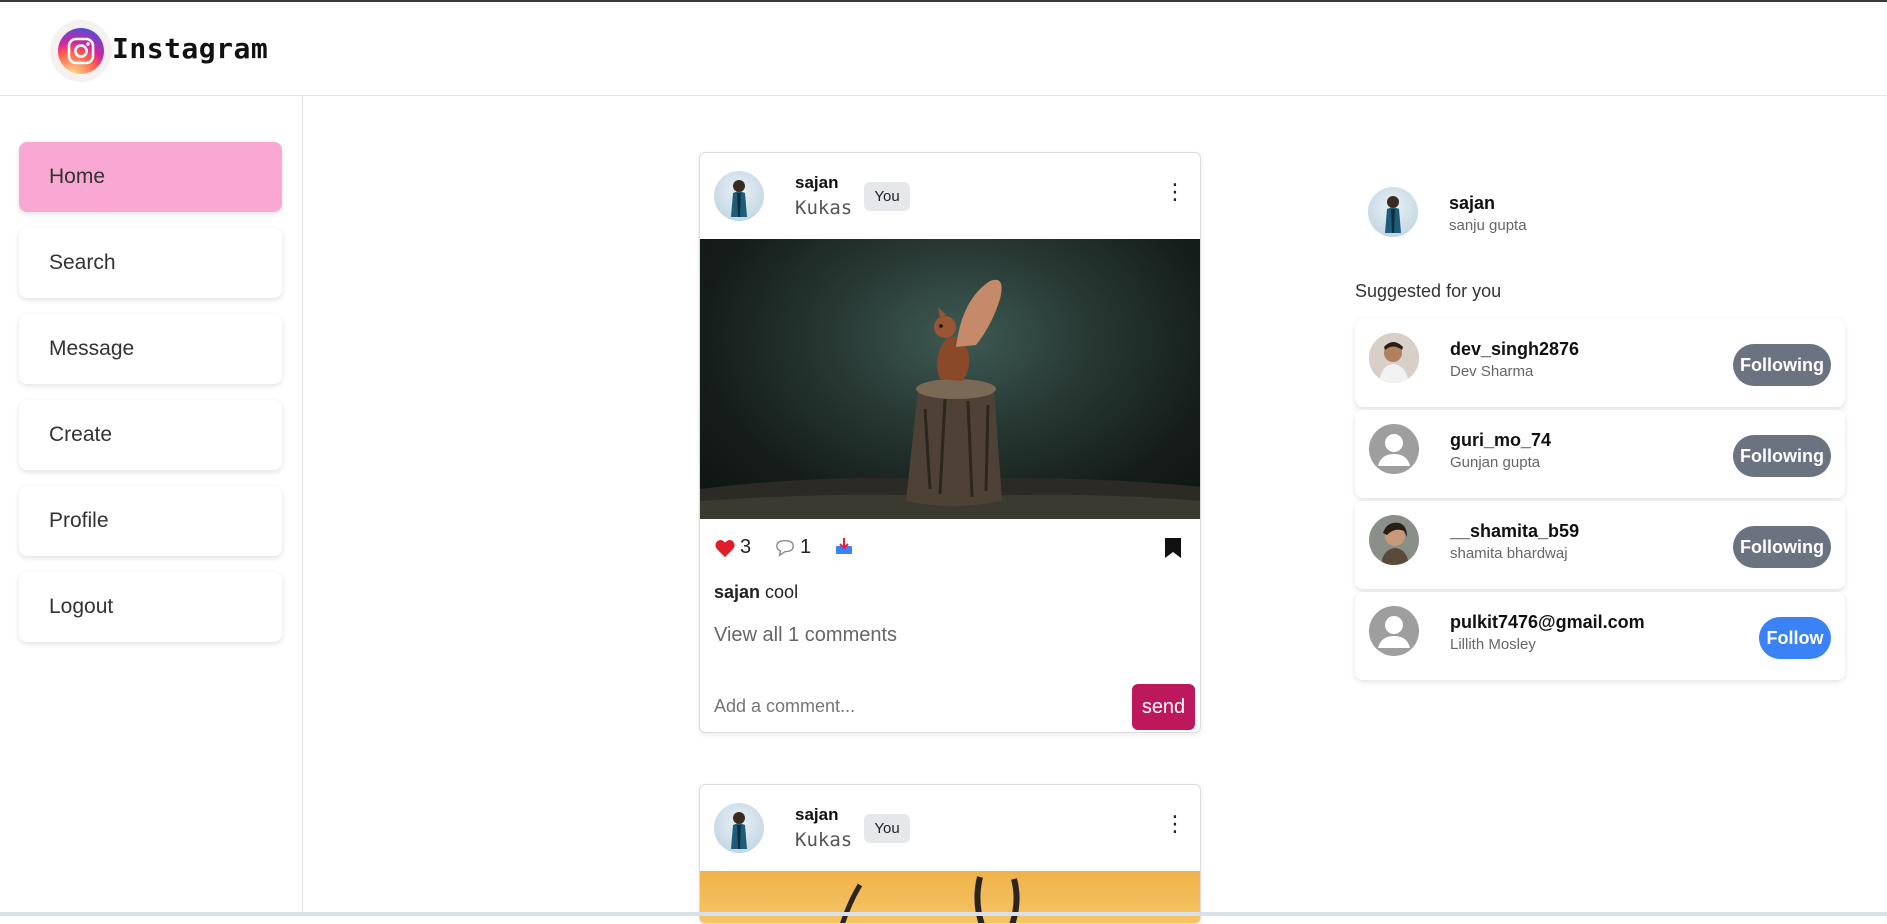 The width and height of the screenshot is (1887, 924). Describe the element at coordinates (150, 177) in the screenshot. I see `sidebar-item-home: Home` at that location.